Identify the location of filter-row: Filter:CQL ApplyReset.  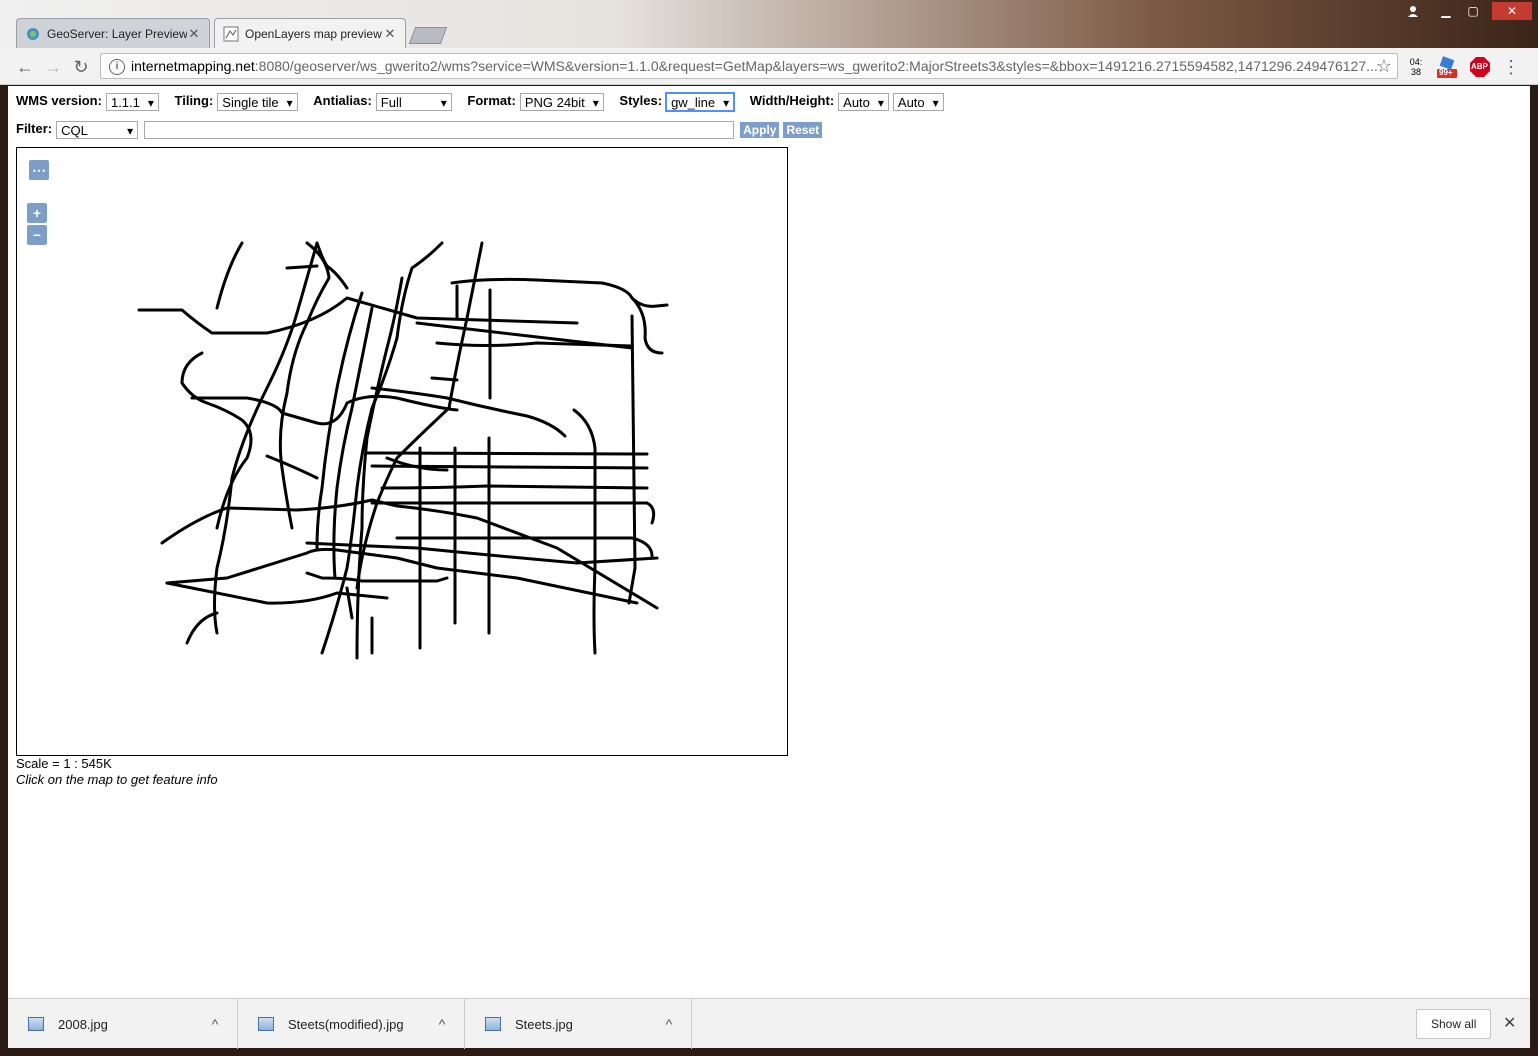
(421, 130).